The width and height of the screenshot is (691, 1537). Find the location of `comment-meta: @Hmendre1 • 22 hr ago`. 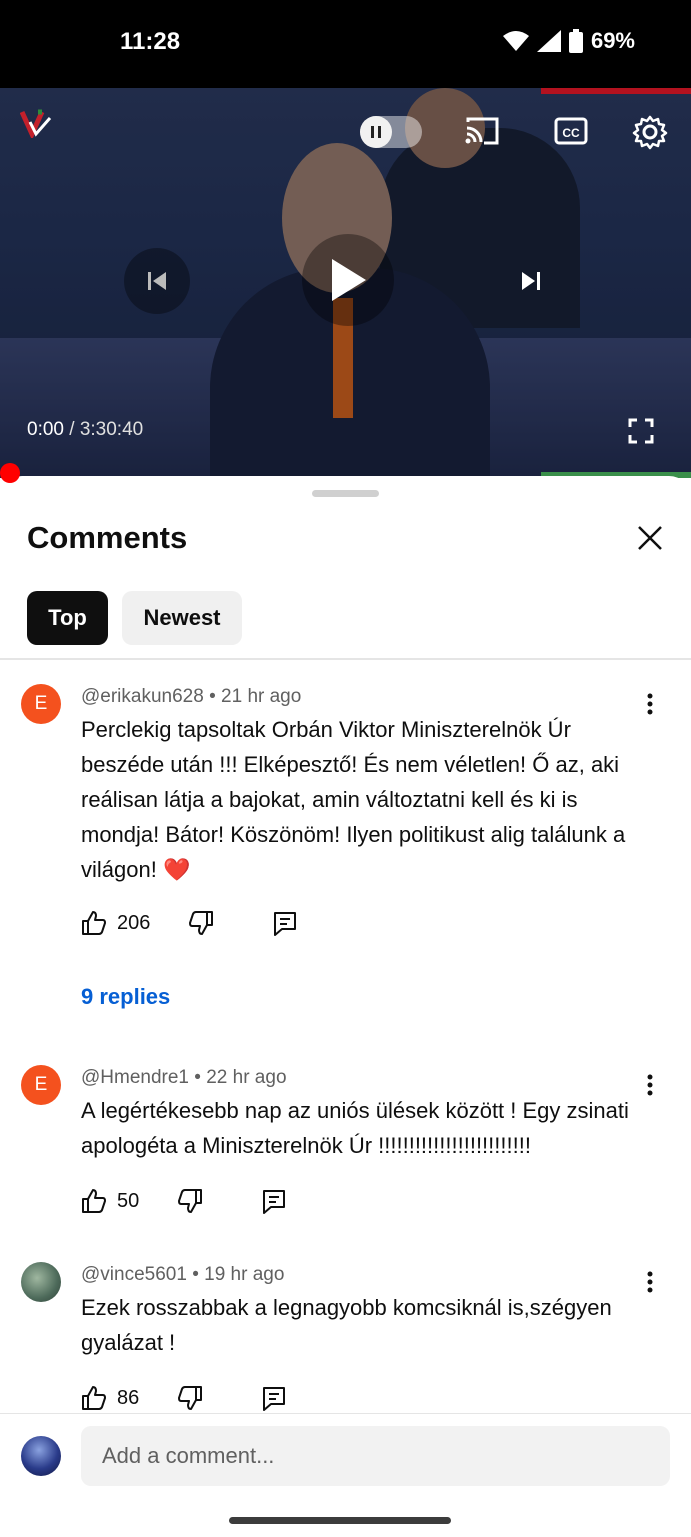

comment-meta: @Hmendre1 • 22 hr ago is located at coordinates (184, 1077).